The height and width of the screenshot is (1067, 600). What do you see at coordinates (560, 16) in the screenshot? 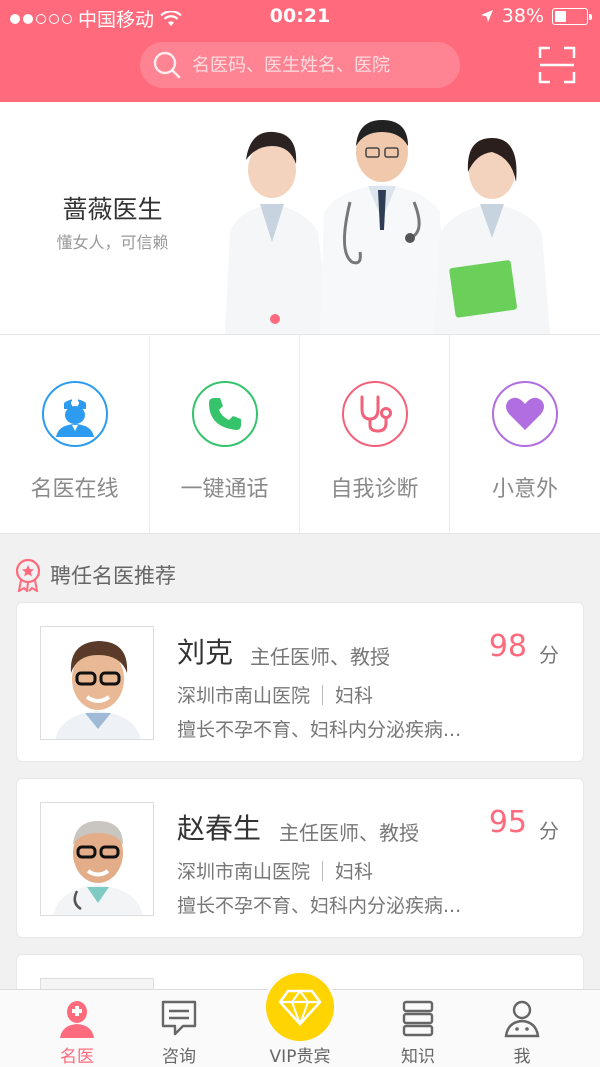
I see `battery-level` at bounding box center [560, 16].